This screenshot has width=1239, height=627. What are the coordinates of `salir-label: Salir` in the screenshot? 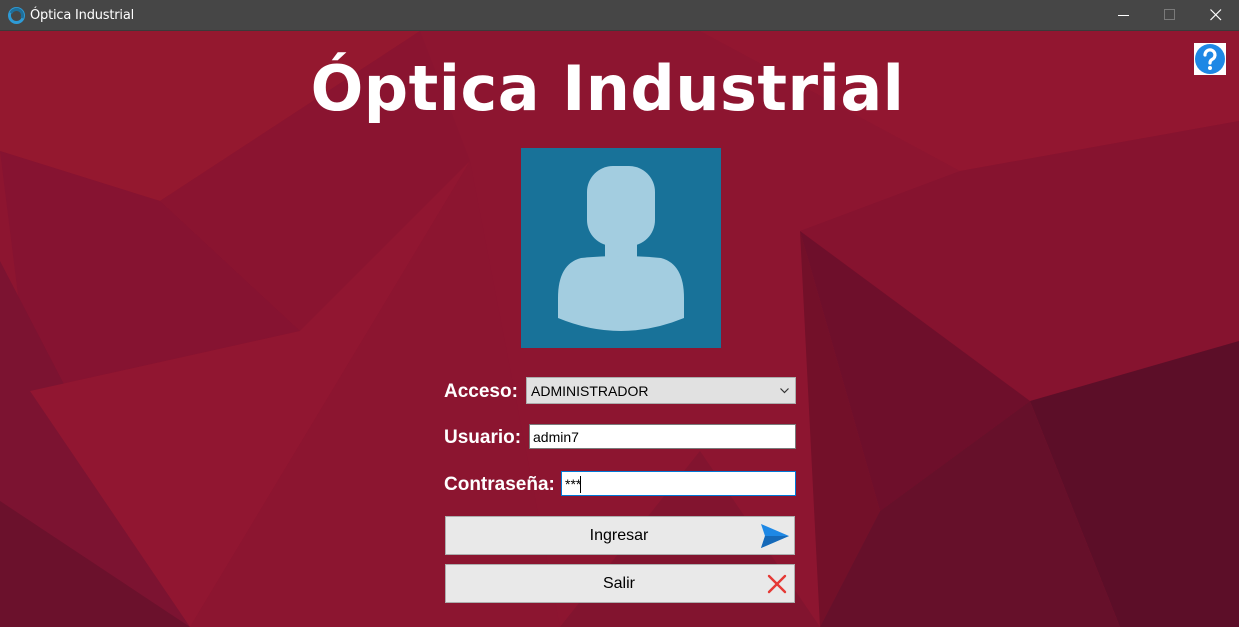 It's located at (618, 583).